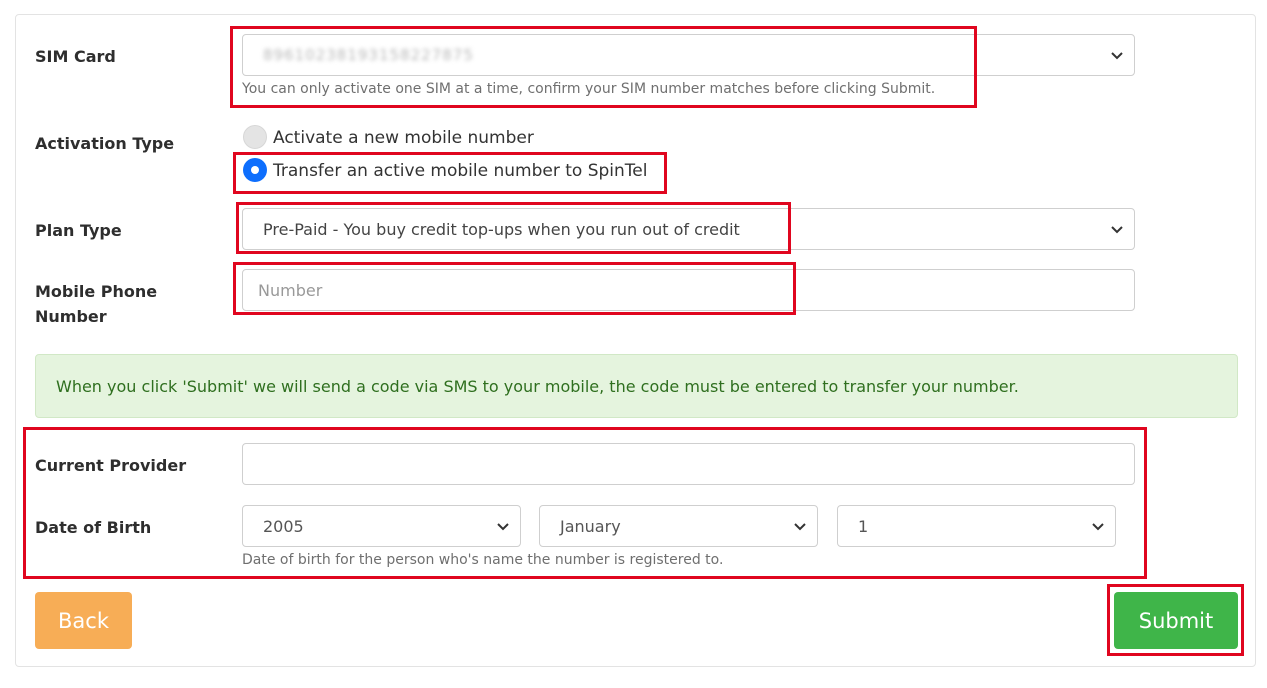  What do you see at coordinates (255, 137) in the screenshot?
I see `radio-activate-new` at bounding box center [255, 137].